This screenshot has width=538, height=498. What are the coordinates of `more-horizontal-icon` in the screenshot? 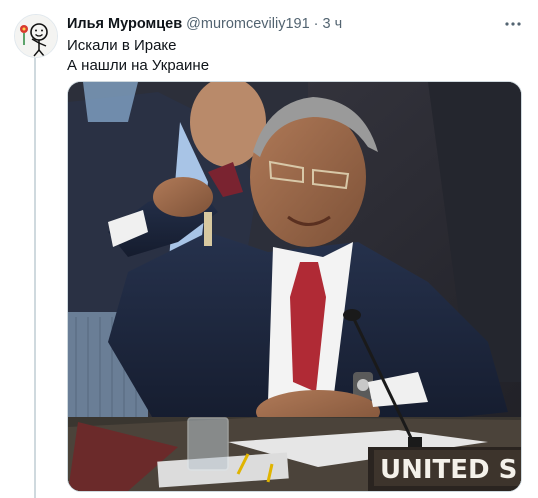 It's located at (513, 24).